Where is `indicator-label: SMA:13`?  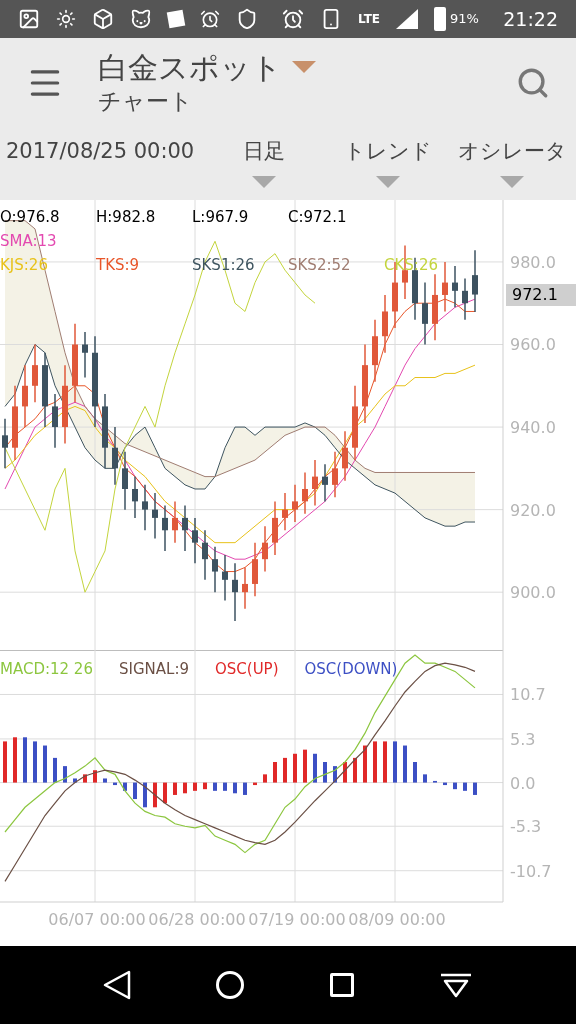 indicator-label: SMA:13 is located at coordinates (29, 241).